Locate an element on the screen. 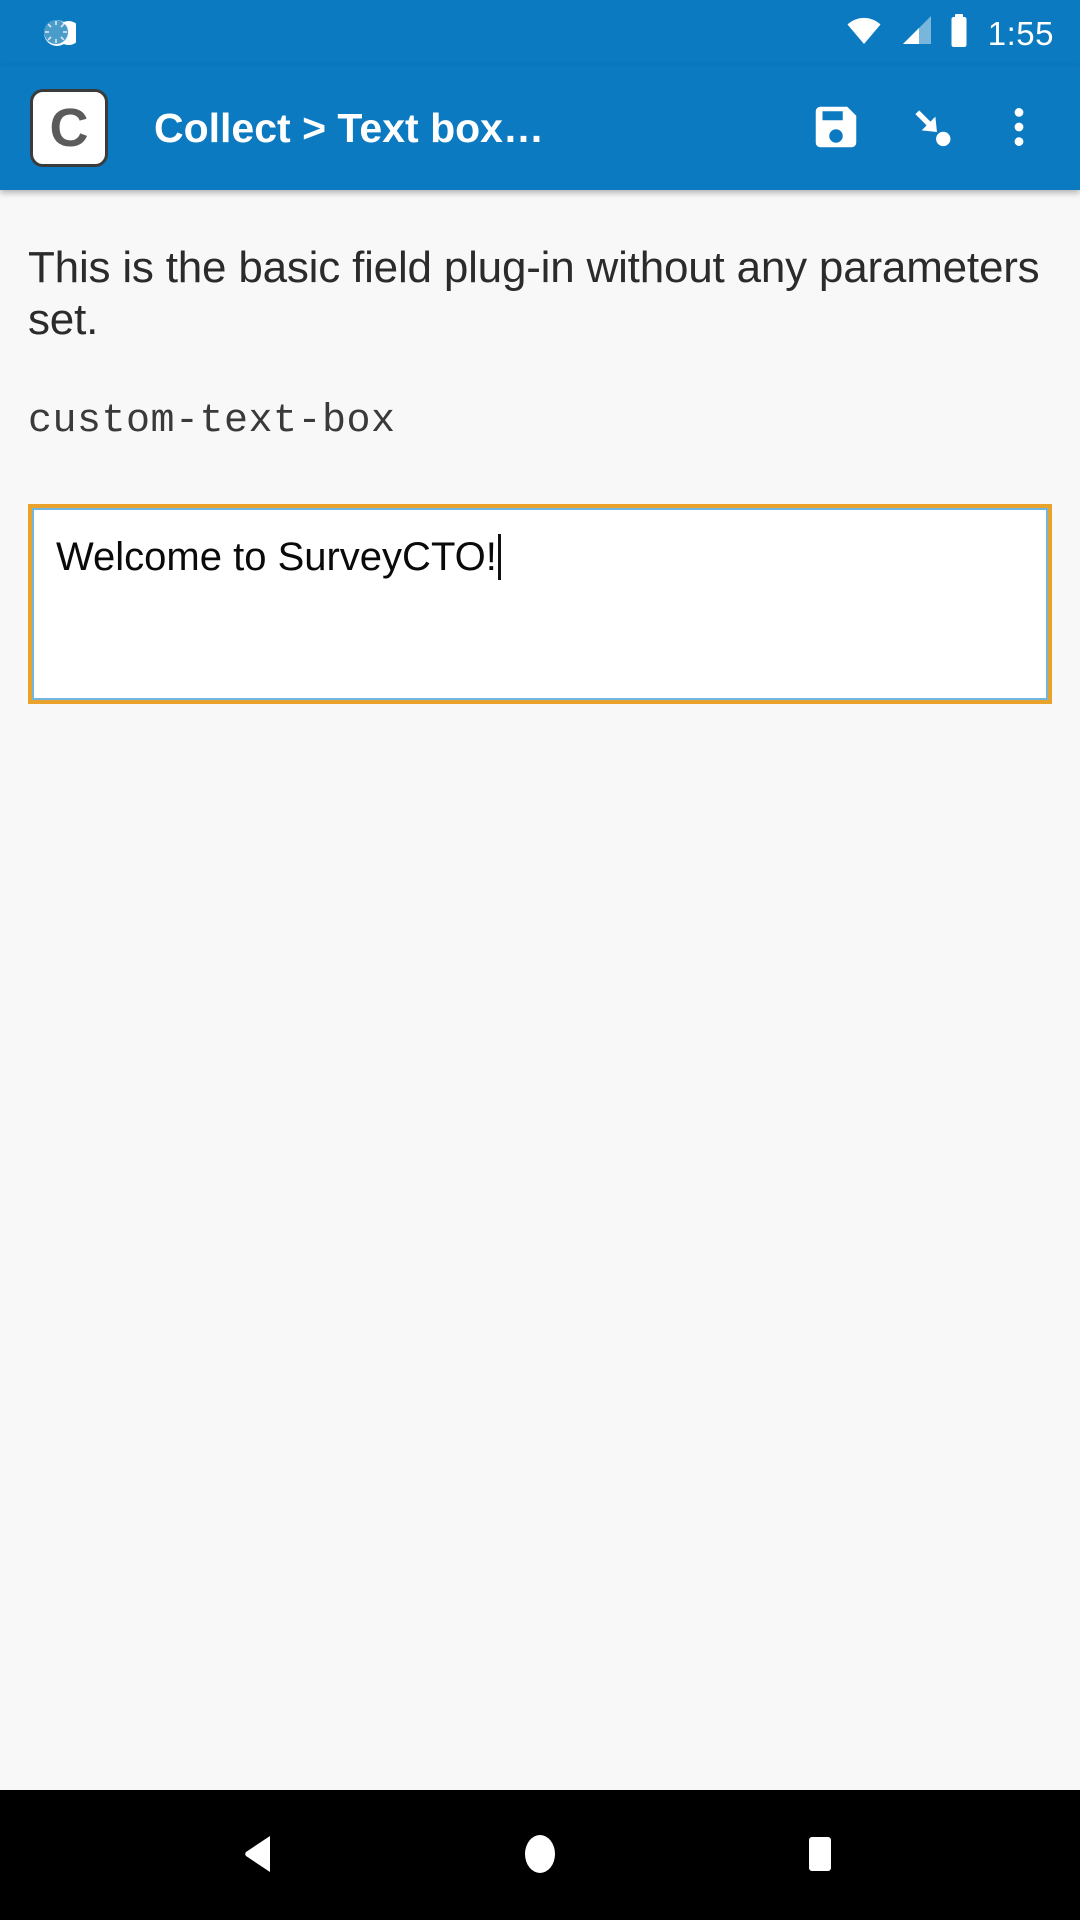  save-form-button is located at coordinates (836, 128).